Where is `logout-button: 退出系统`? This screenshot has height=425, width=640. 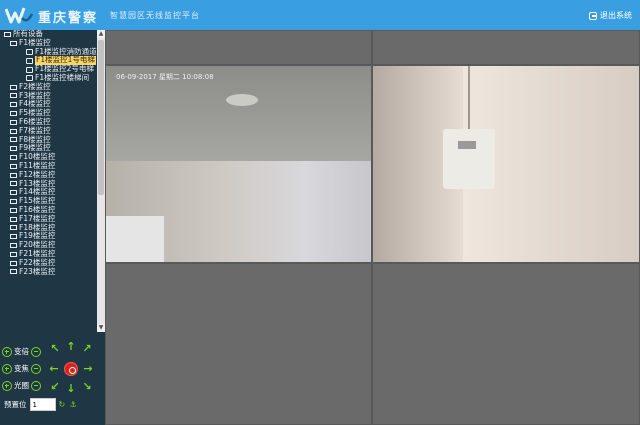 logout-button: 退出系统 is located at coordinates (610, 15).